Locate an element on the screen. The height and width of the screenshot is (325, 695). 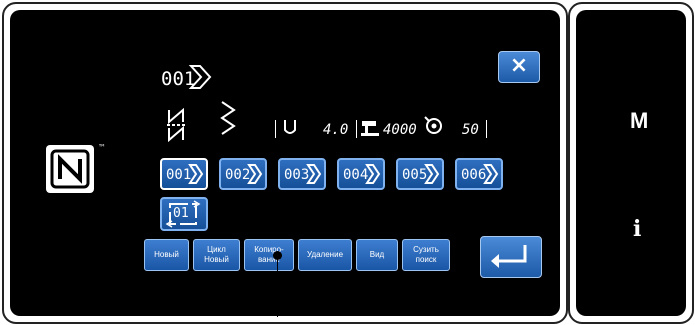
action-label: Копиро- is located at coordinates (269, 249).